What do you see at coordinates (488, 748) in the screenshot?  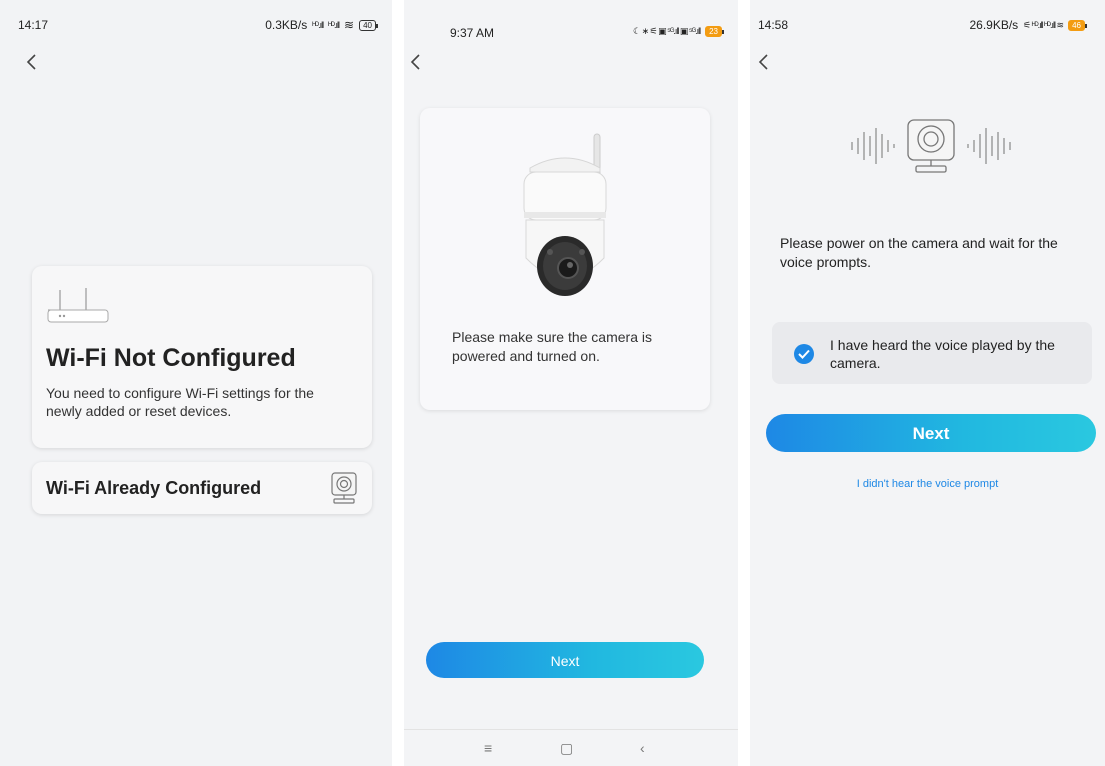 I see `menu-icon: ≡` at bounding box center [488, 748].